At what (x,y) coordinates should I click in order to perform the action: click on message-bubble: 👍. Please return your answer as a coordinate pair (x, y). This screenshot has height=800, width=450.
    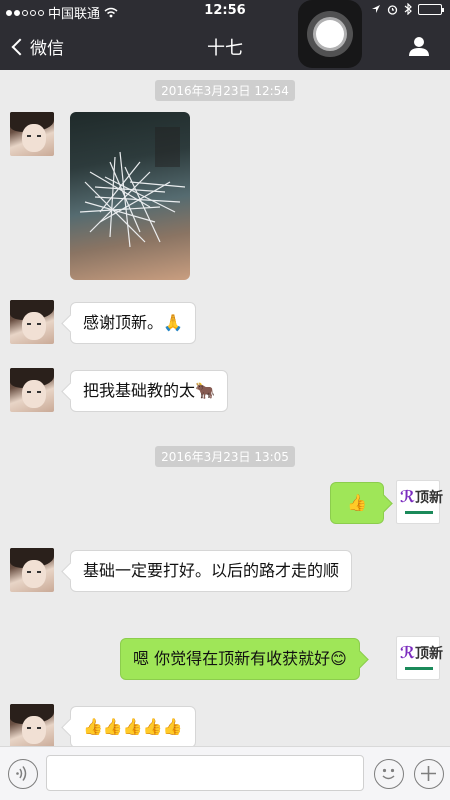
    Looking at the image, I should click on (357, 503).